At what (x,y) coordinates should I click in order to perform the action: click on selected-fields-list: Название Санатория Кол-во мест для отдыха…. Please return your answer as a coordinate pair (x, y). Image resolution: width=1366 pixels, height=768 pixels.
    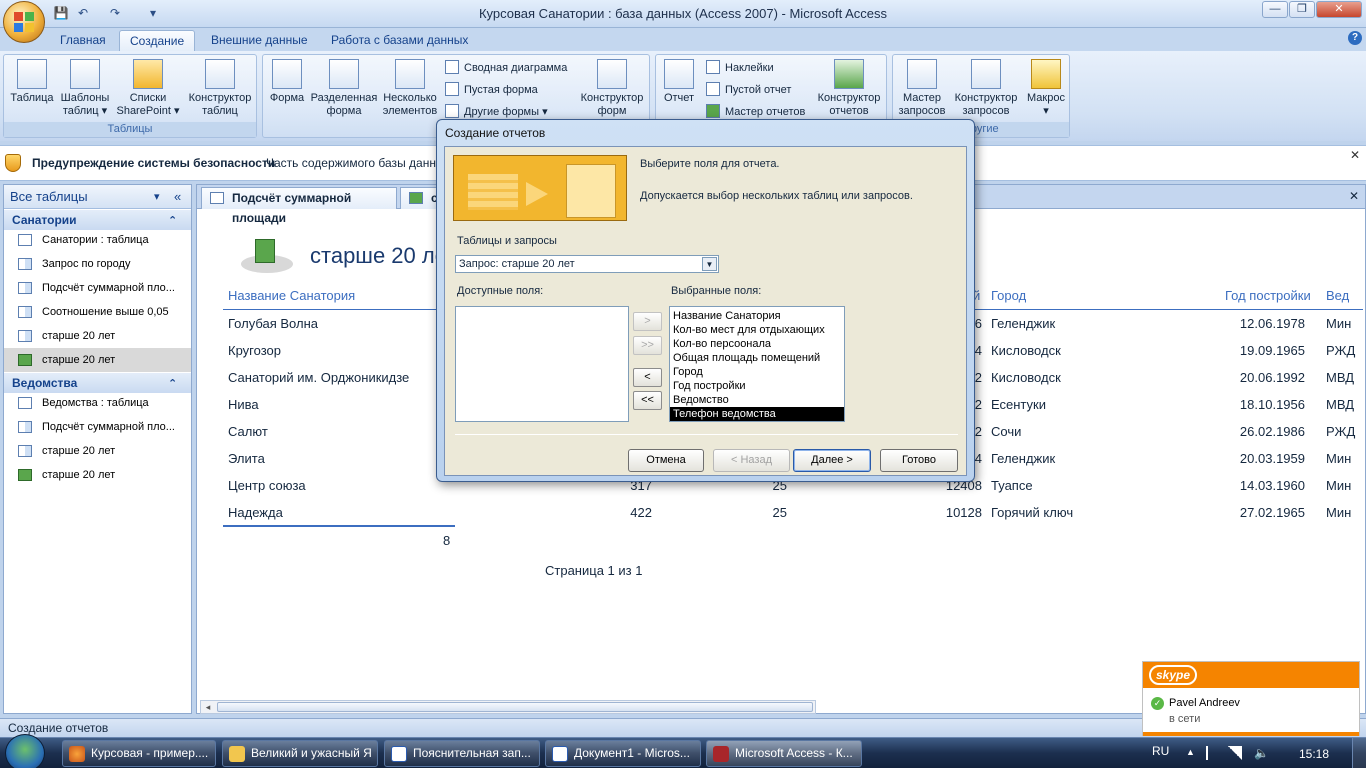
    Looking at the image, I should click on (757, 364).